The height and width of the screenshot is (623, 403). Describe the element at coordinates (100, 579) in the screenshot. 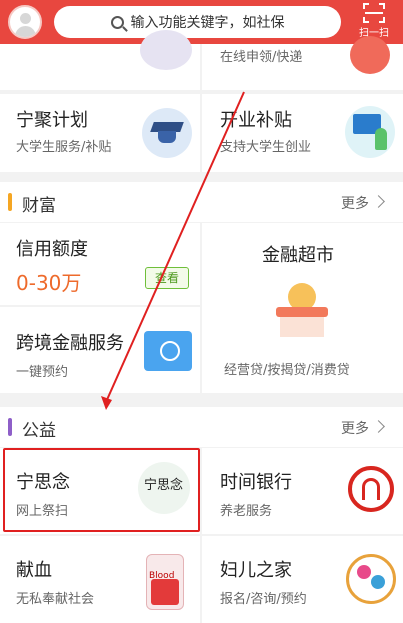

I see `service-blood-donation: 献血 无私奉献社会 Blood` at that location.